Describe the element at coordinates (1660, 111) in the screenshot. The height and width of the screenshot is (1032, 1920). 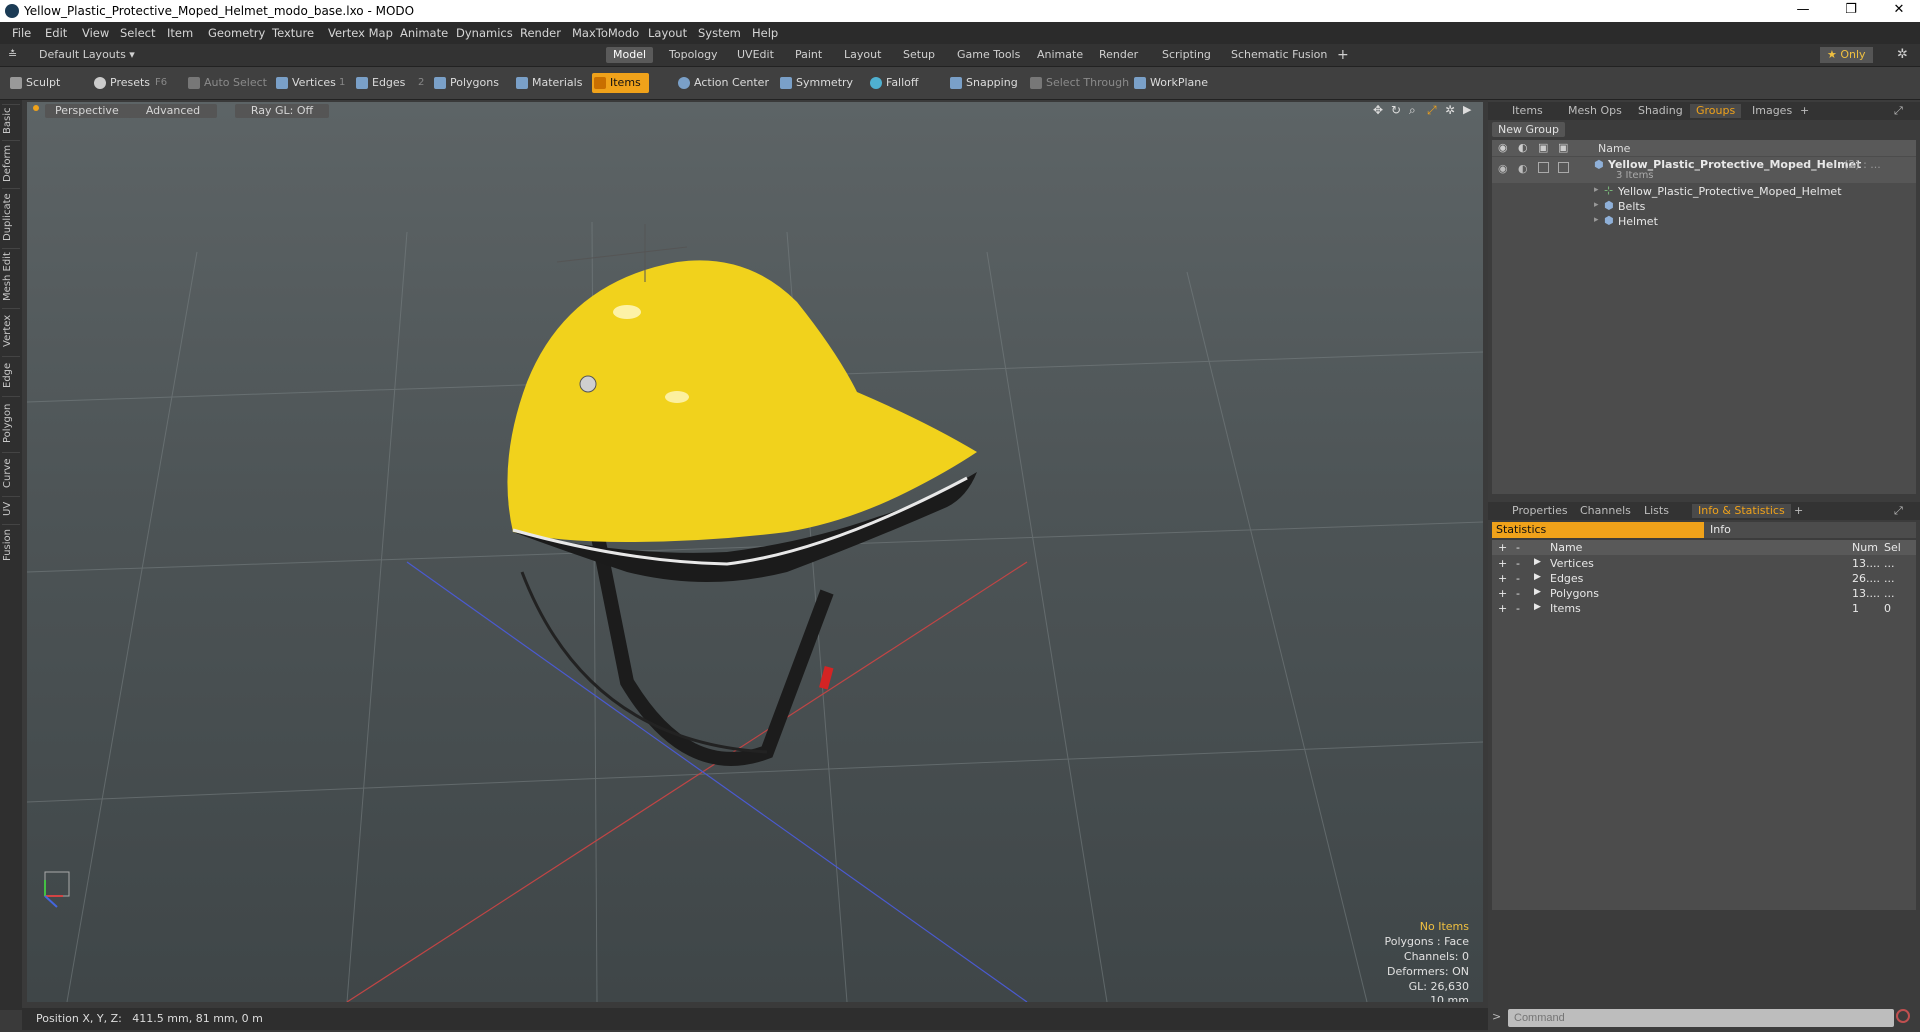
I see `tab-shading: Shading` at that location.